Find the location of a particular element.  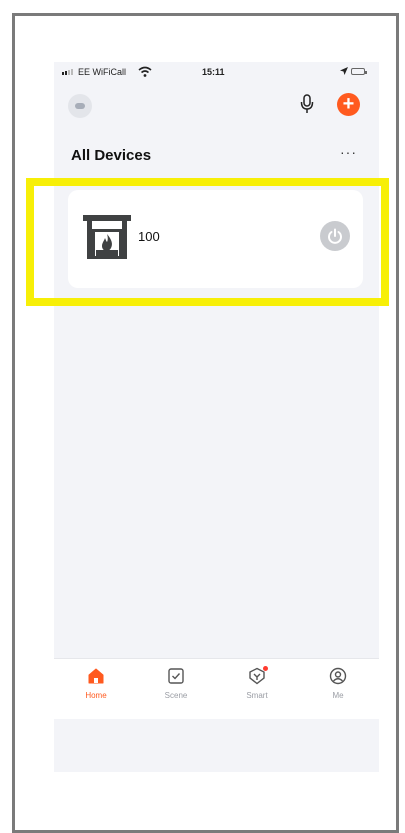

bottom-tab-bar: Home Scene Smart Me is located at coordinates (216, 688).